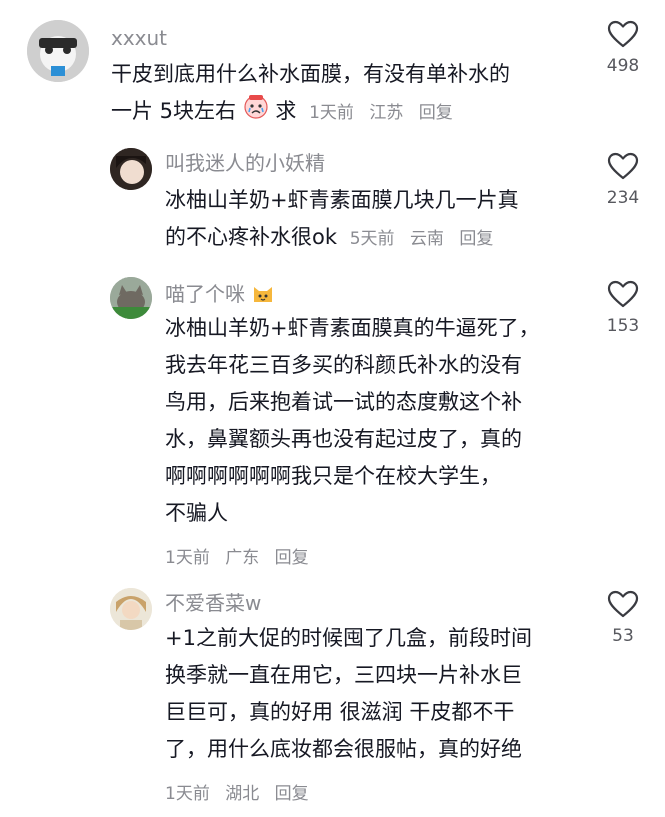 Image resolution: width=665 pixels, height=817 pixels. Describe the element at coordinates (139, 38) in the screenshot. I see `comment-username: xxxut` at that location.